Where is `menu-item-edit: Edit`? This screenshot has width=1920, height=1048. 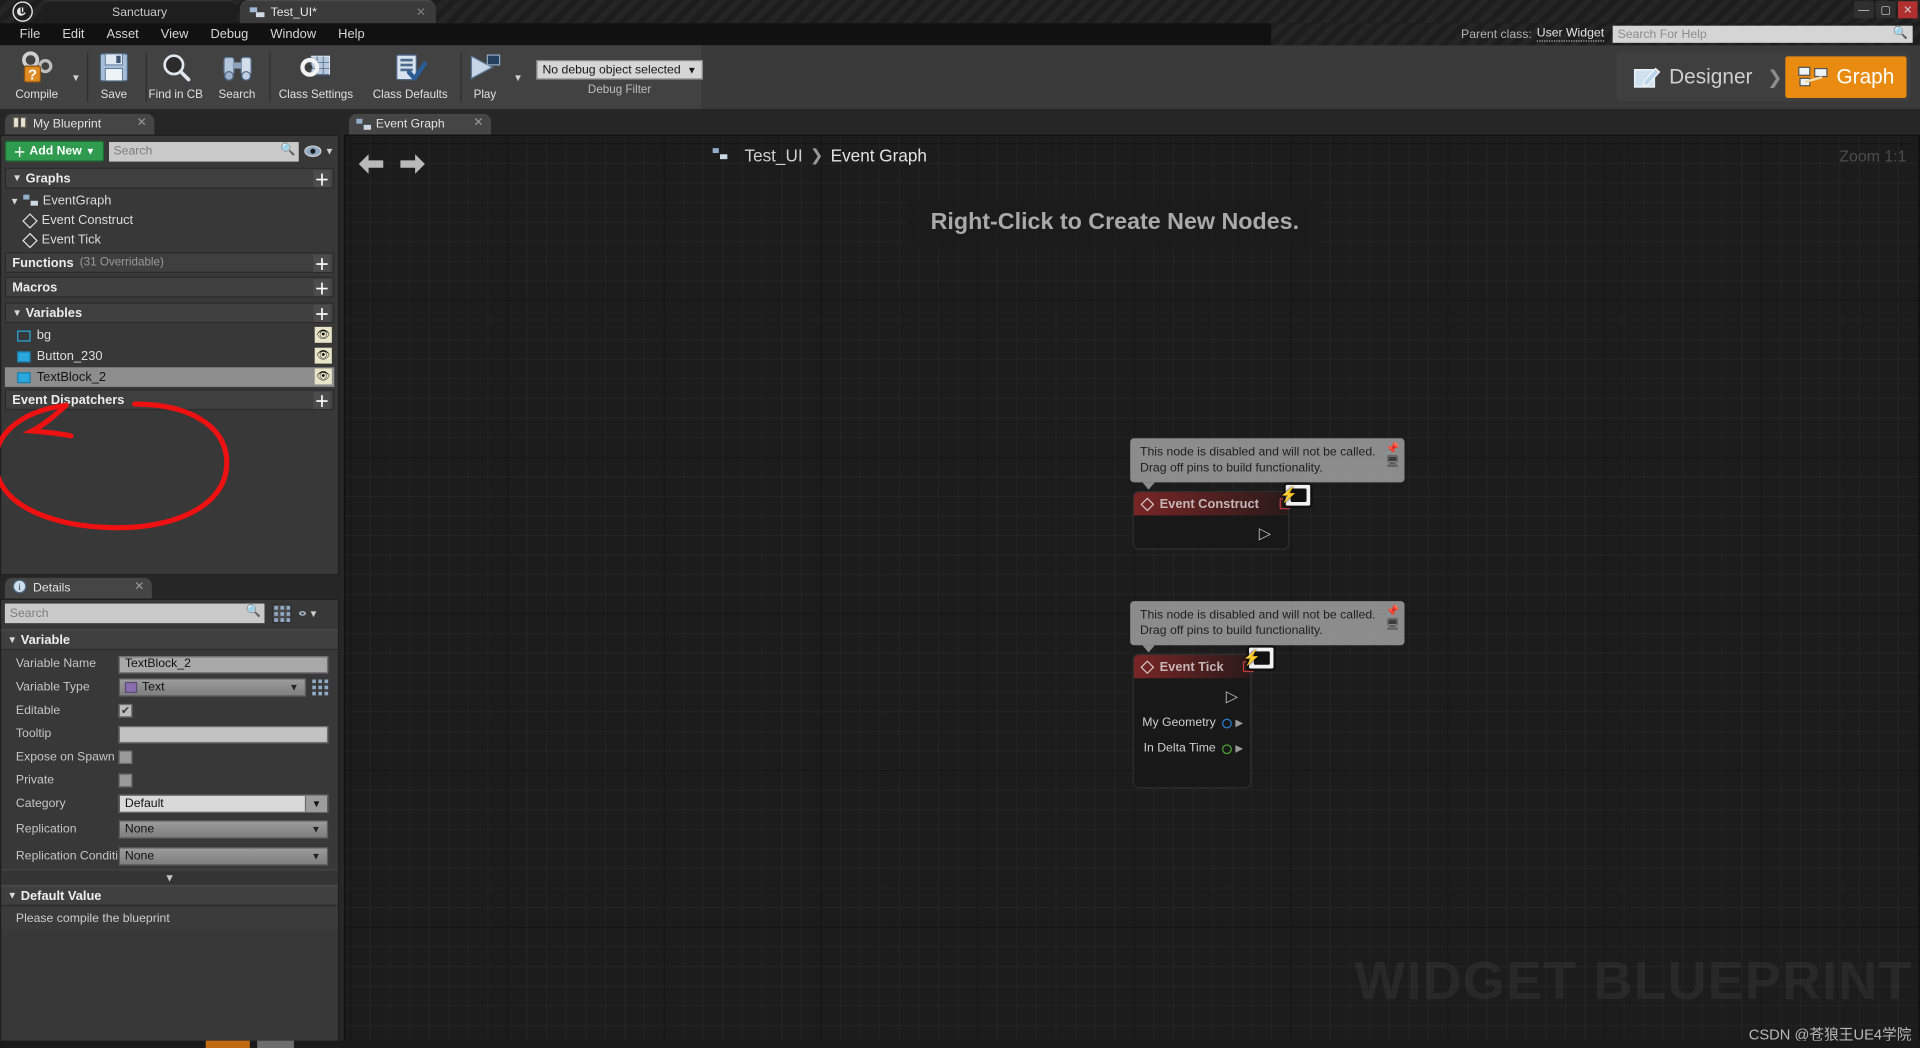
menu-item-edit: Edit is located at coordinates (73, 34).